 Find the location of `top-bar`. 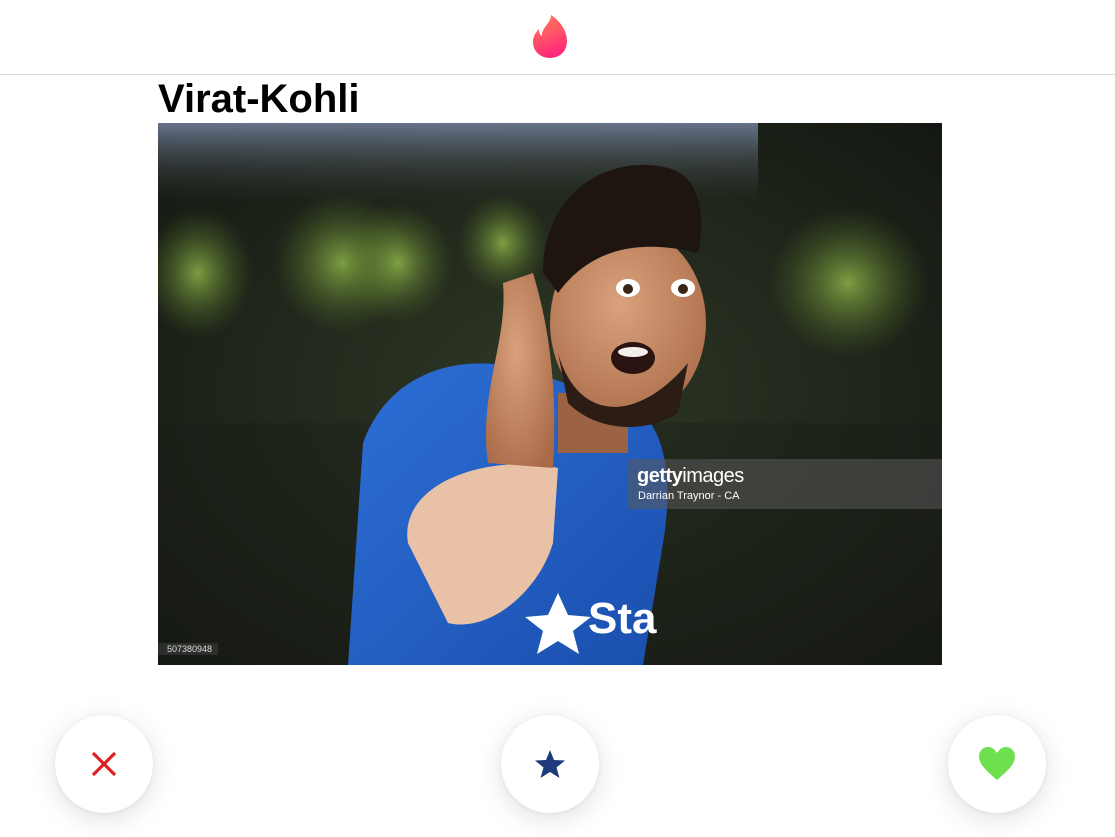

top-bar is located at coordinates (557, 37).